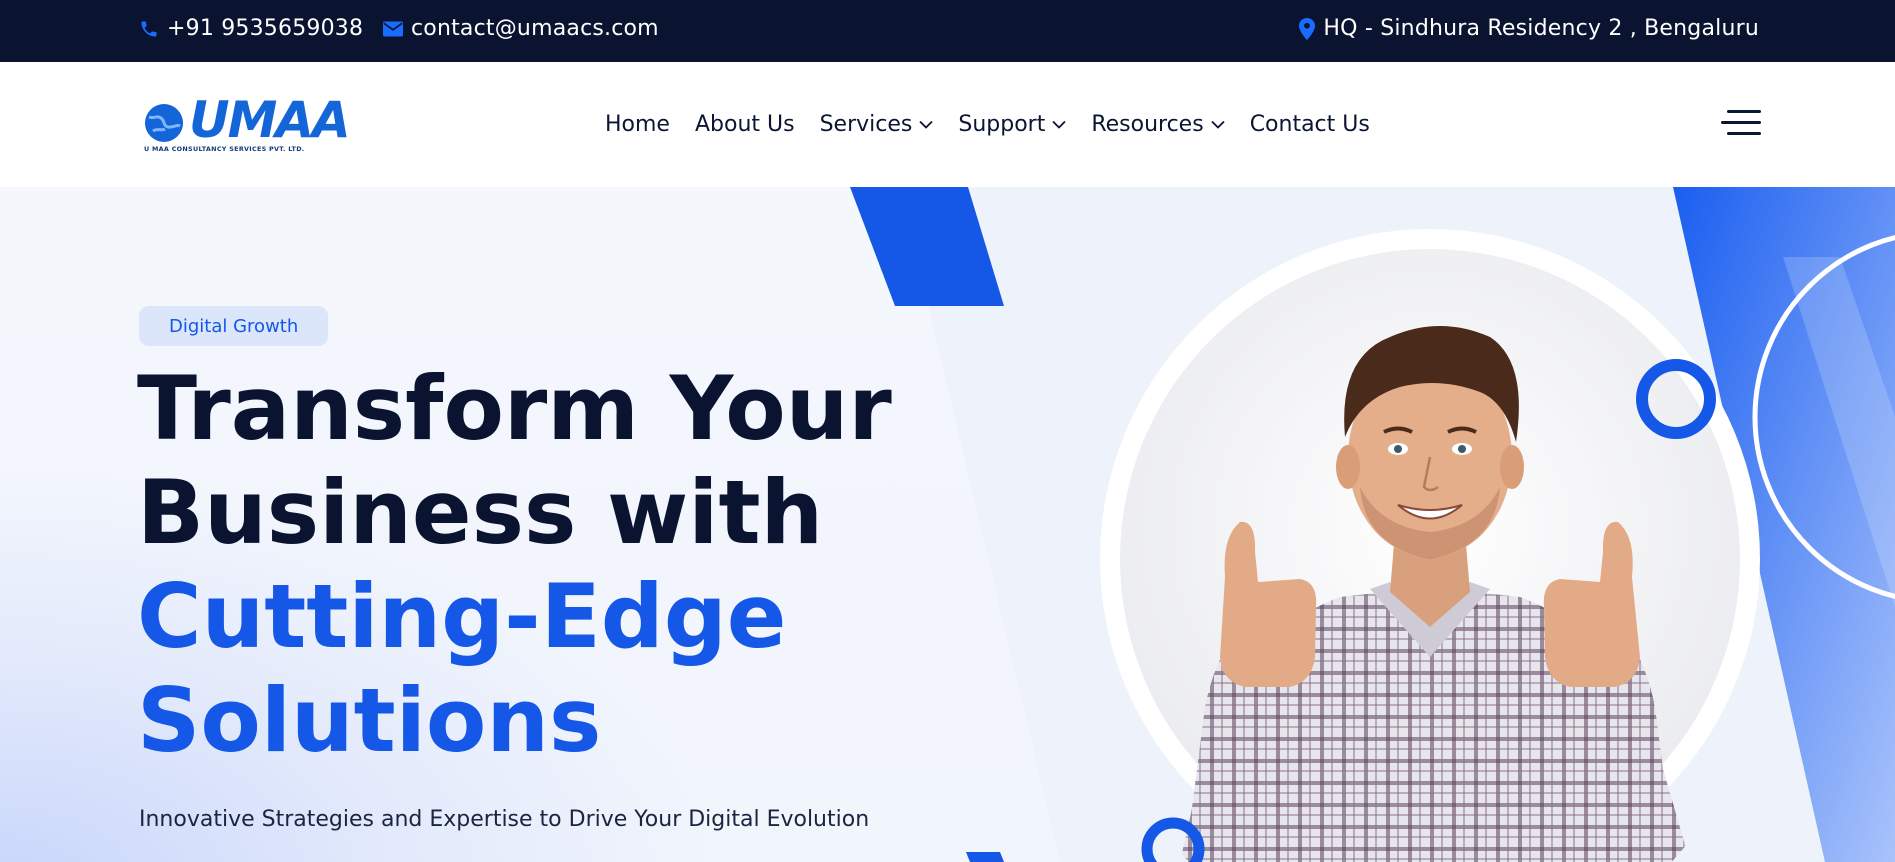 The height and width of the screenshot is (862, 1895). I want to click on nav-item-label: Support, so click(1002, 124).